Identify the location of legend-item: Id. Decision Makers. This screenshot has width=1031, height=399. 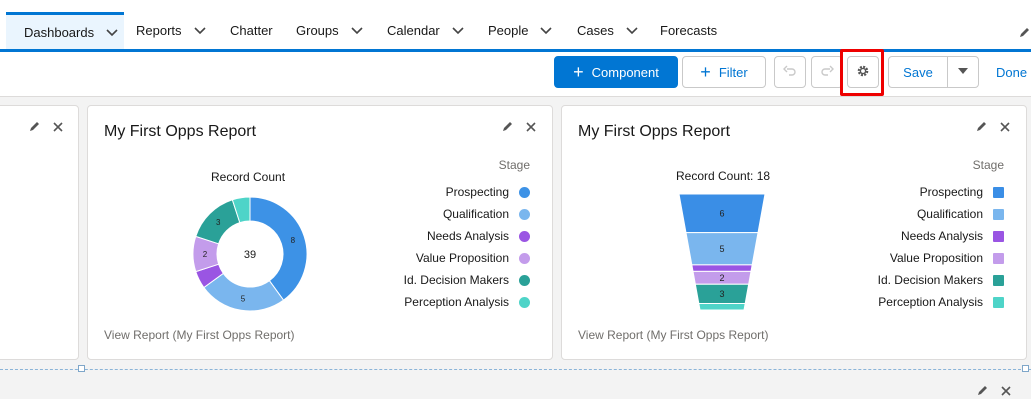
(467, 280).